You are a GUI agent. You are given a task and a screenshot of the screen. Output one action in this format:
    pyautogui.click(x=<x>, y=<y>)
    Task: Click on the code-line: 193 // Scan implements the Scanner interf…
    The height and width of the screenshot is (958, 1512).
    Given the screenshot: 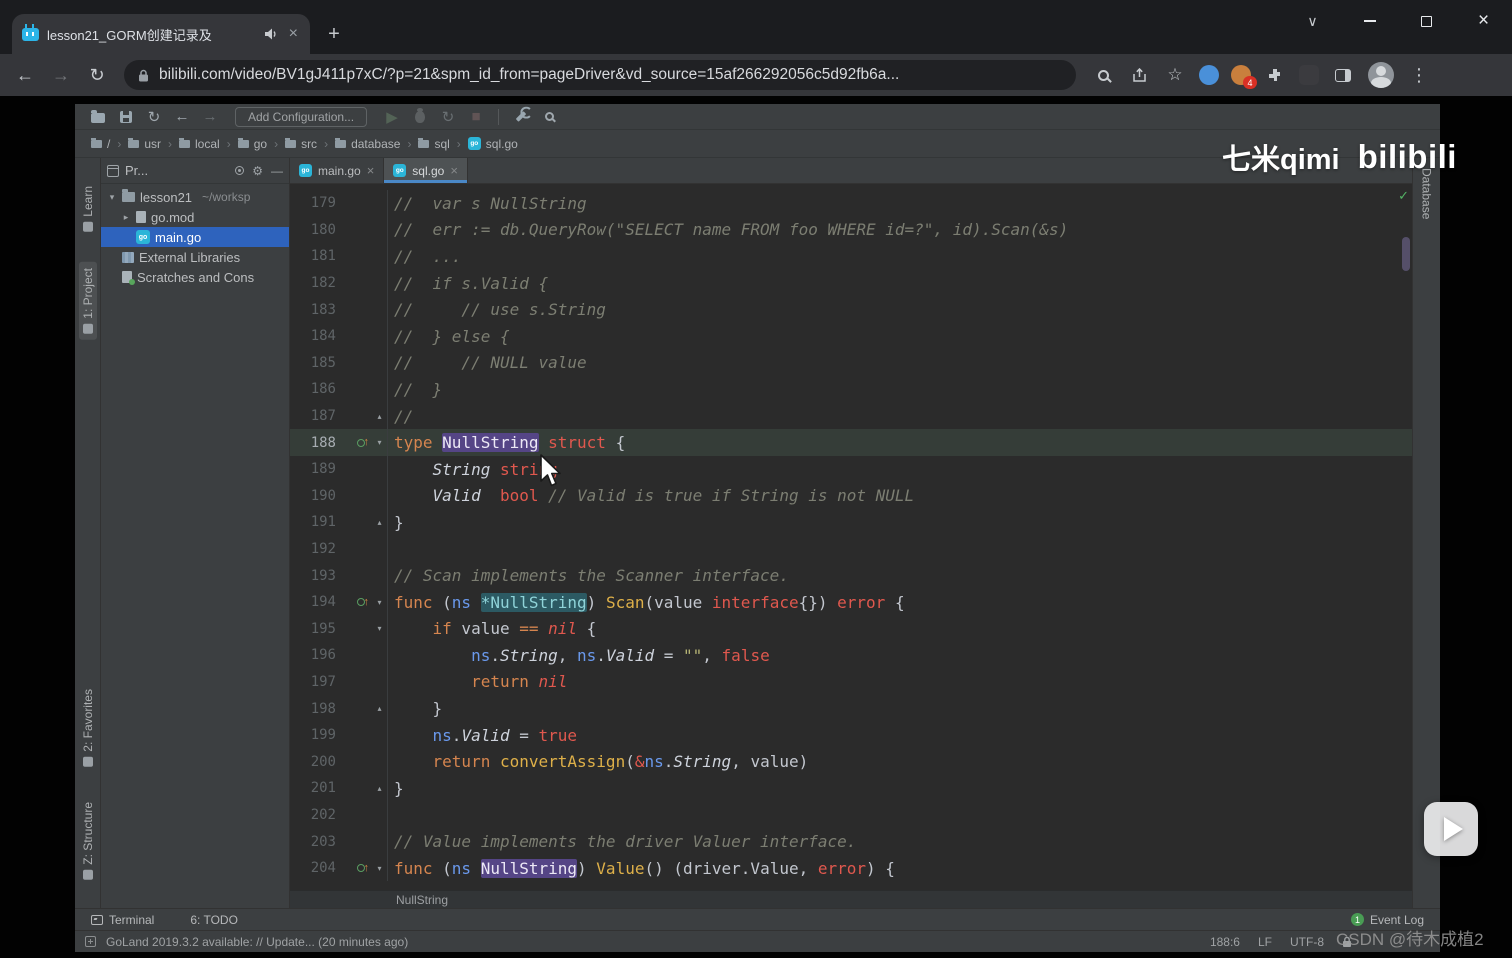 What is the action you would take?
    pyautogui.click(x=851, y=575)
    